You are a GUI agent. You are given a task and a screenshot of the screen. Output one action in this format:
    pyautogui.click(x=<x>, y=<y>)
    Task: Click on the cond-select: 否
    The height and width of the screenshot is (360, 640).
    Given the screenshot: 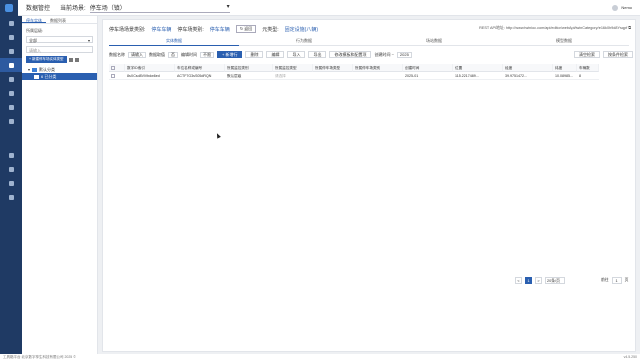 What is the action you would take?
    pyautogui.click(x=173, y=54)
    